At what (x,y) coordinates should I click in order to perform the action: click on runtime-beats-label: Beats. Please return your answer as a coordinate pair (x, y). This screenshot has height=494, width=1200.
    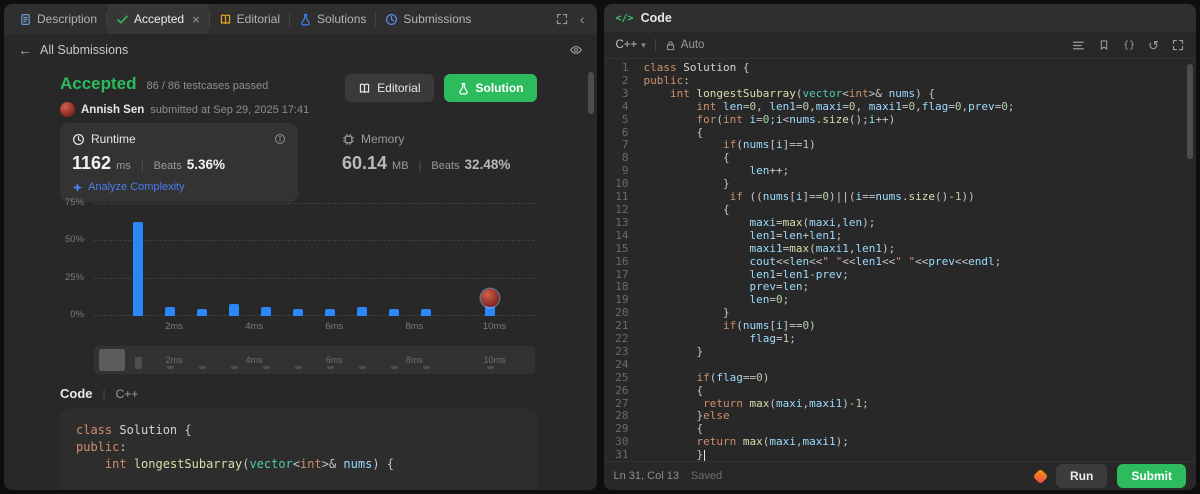
    Looking at the image, I should click on (167, 166).